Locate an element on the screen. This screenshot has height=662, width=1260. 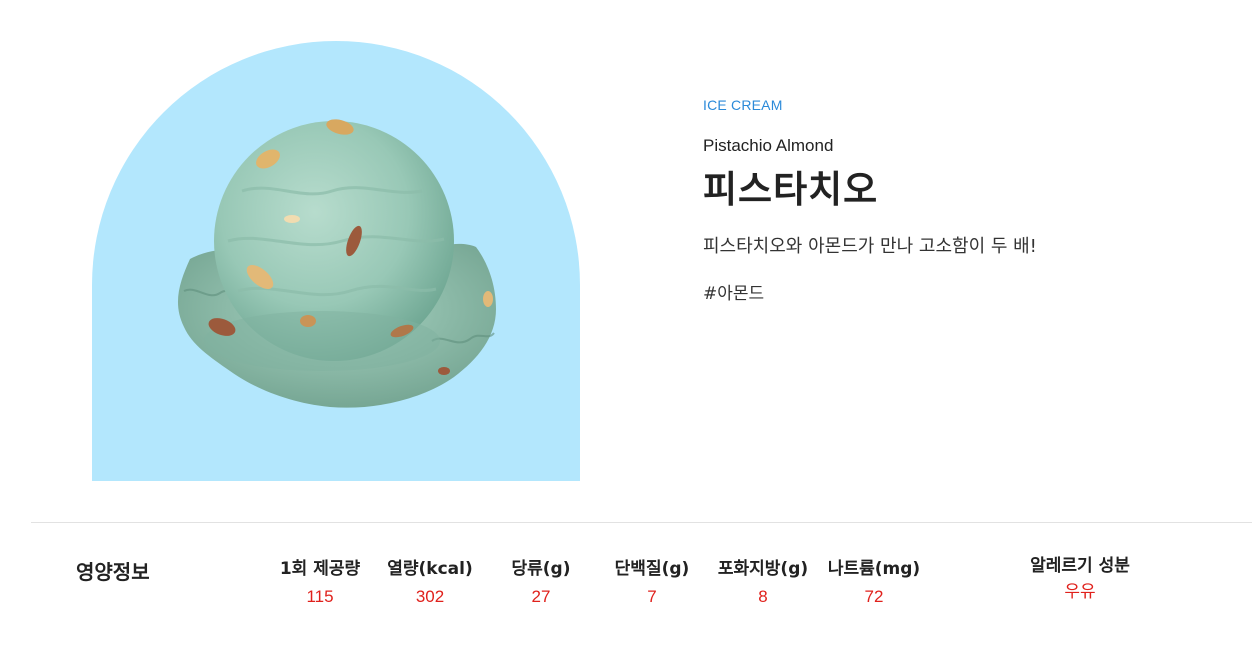
product-name-korean: 피스타치오 is located at coordinates (791, 189).